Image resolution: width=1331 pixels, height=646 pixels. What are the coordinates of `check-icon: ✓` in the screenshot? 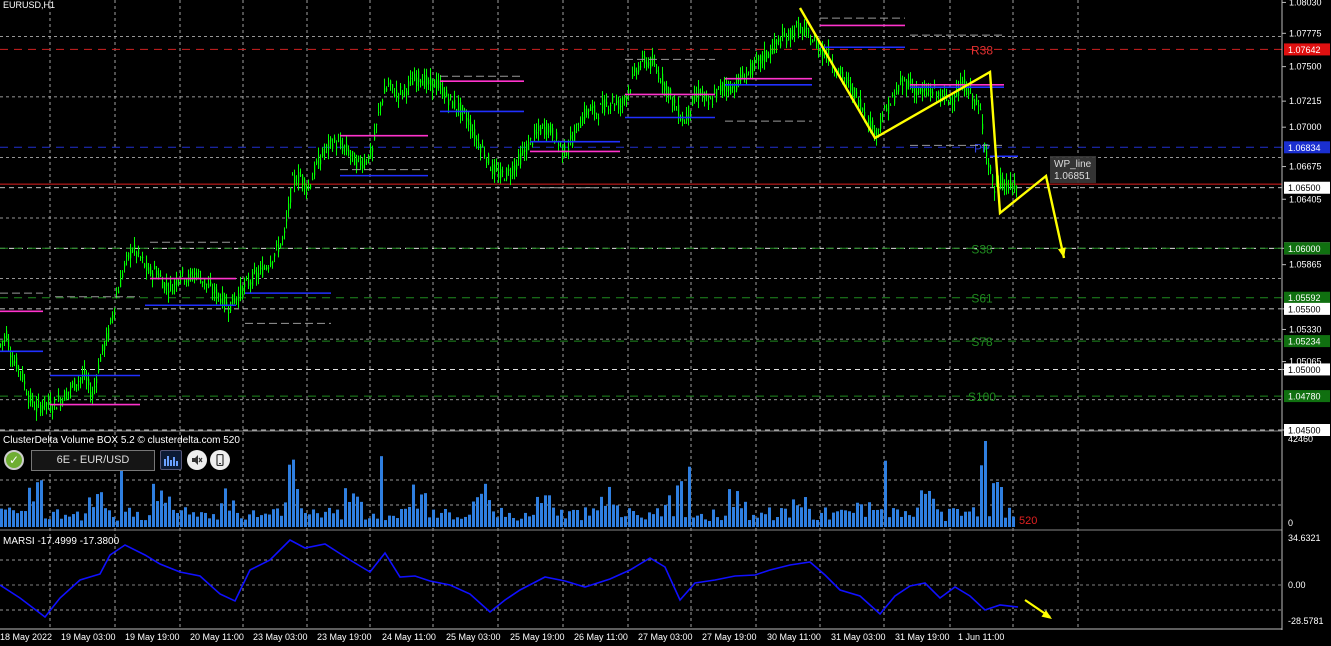 It's located at (14, 460).